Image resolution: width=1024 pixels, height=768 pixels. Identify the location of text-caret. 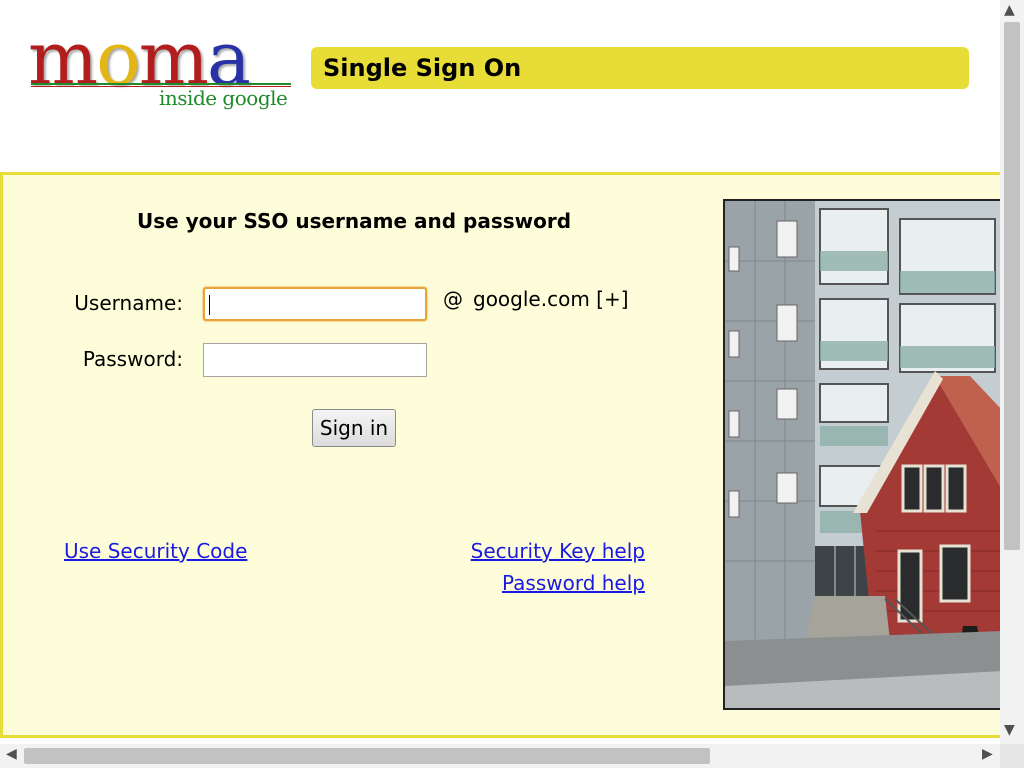
(209, 305).